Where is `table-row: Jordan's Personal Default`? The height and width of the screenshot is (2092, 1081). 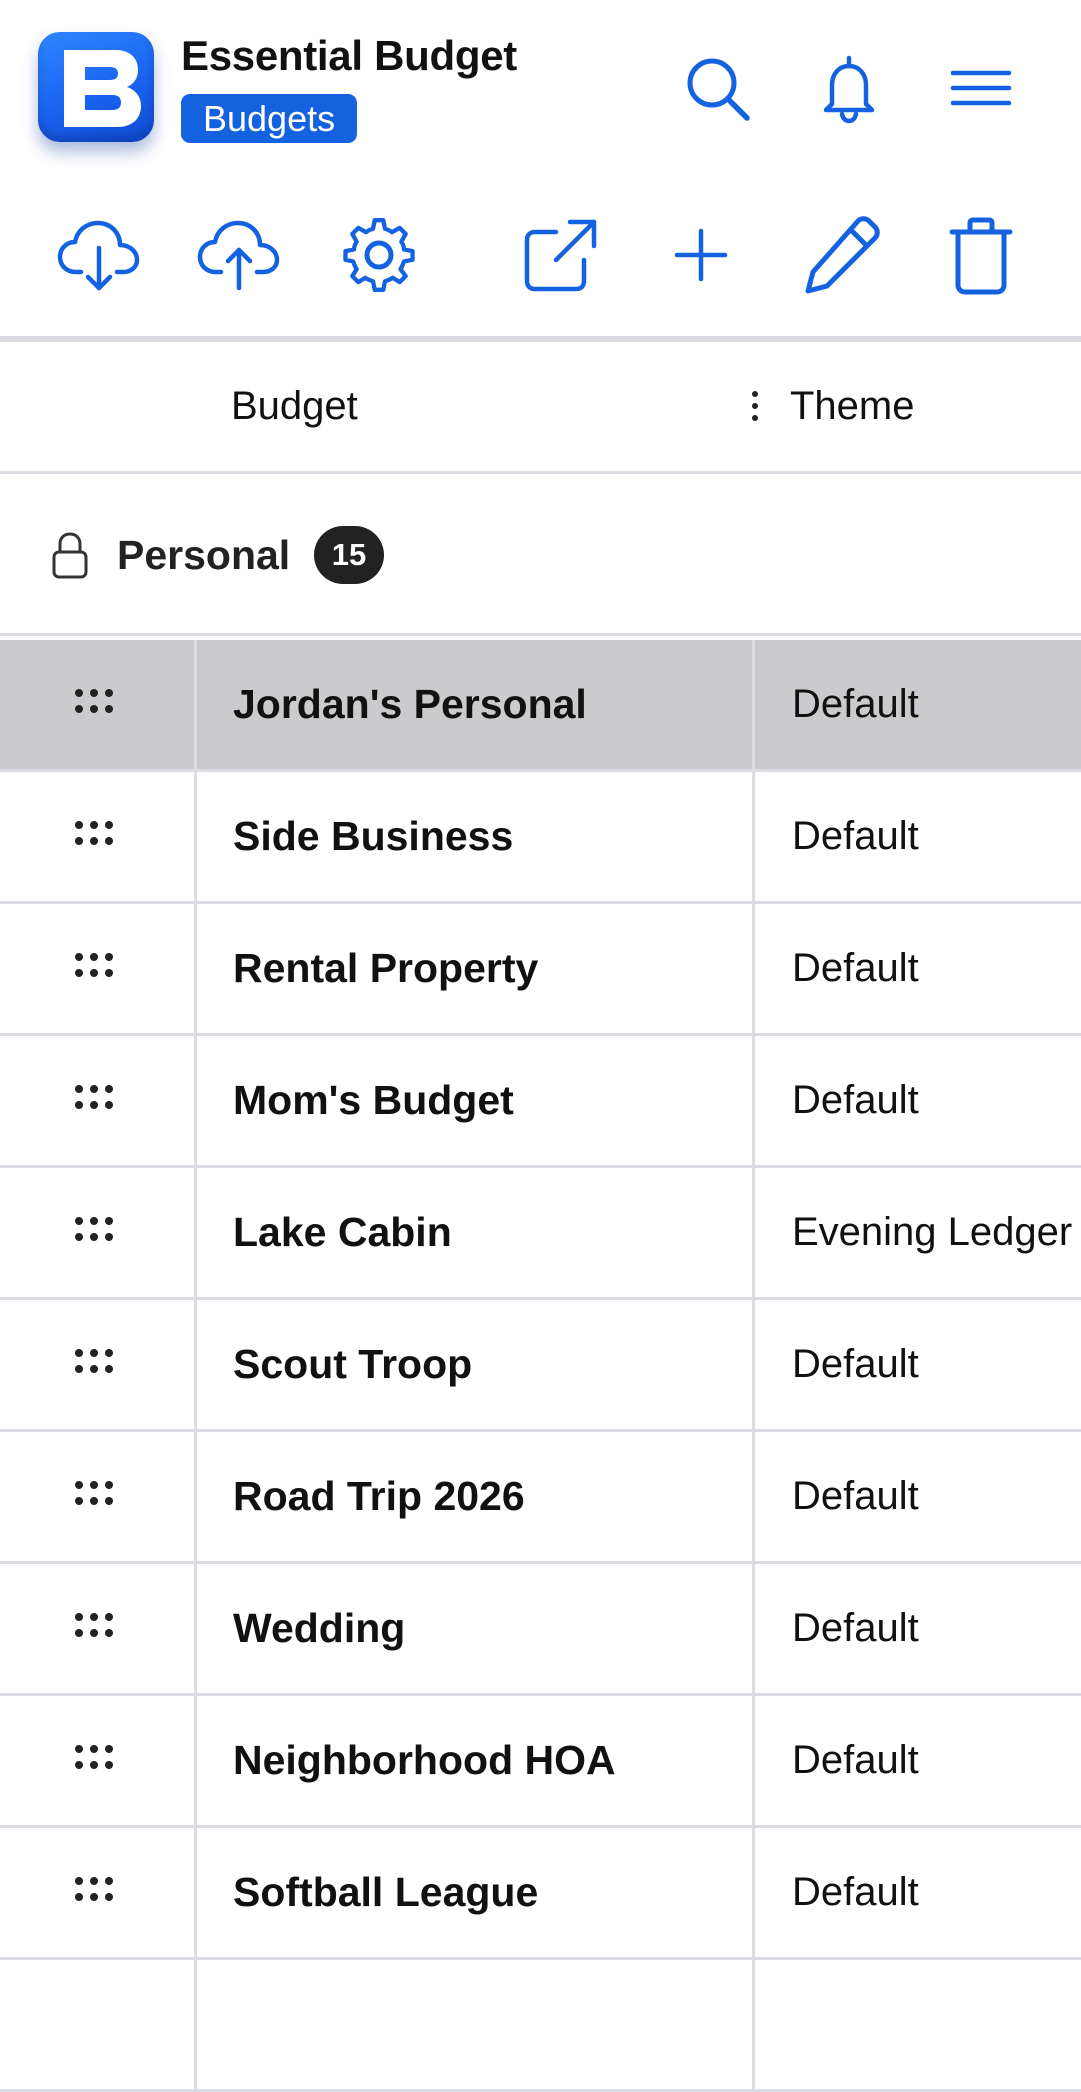
table-row: Jordan's Personal Default is located at coordinates (540, 706).